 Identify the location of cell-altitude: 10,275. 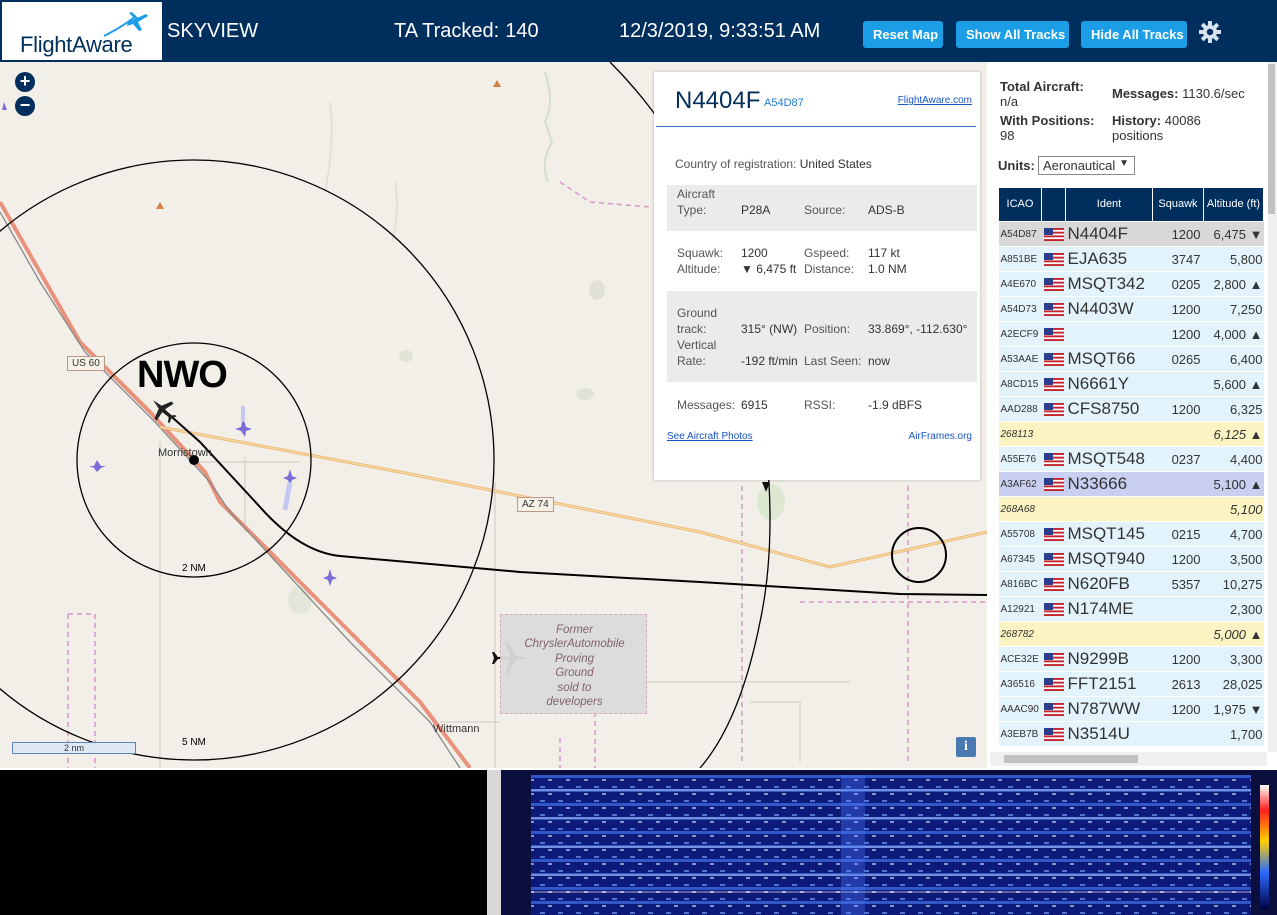
(1233, 584).